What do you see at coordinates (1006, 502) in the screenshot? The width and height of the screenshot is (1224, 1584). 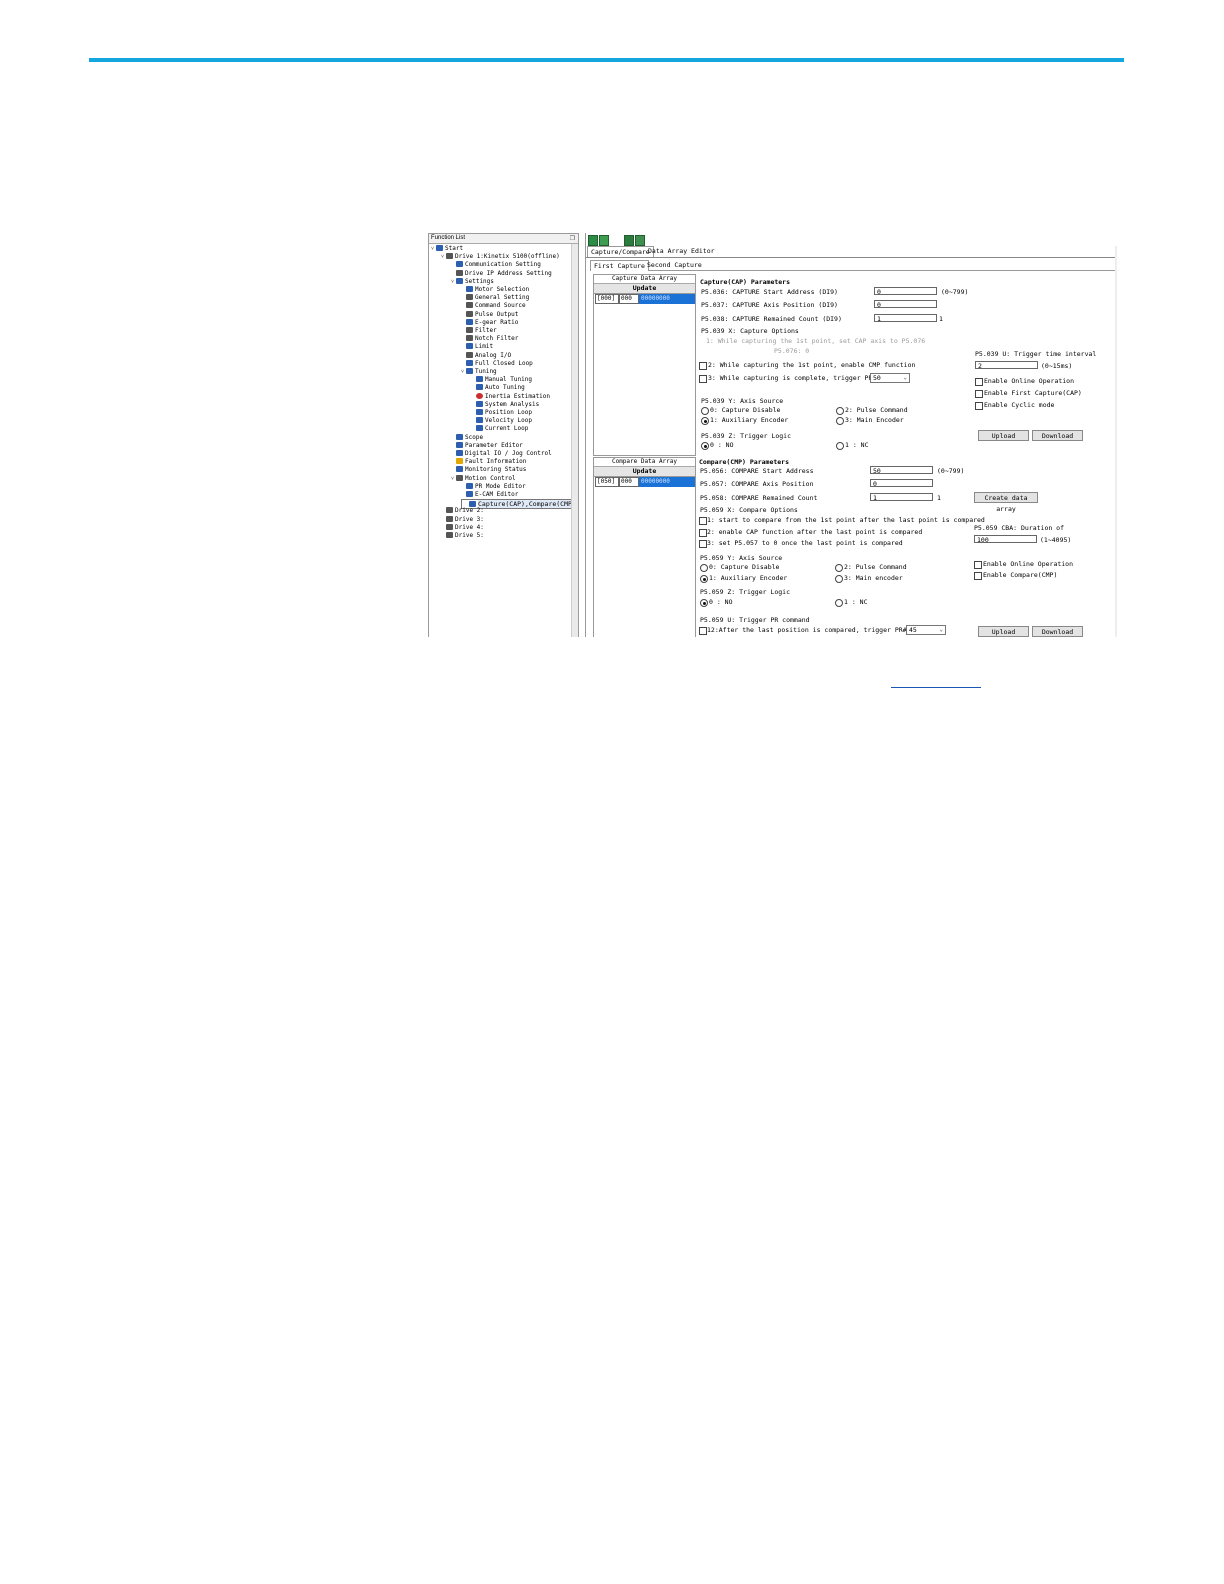 I see `create-data-array-button: Create data array` at bounding box center [1006, 502].